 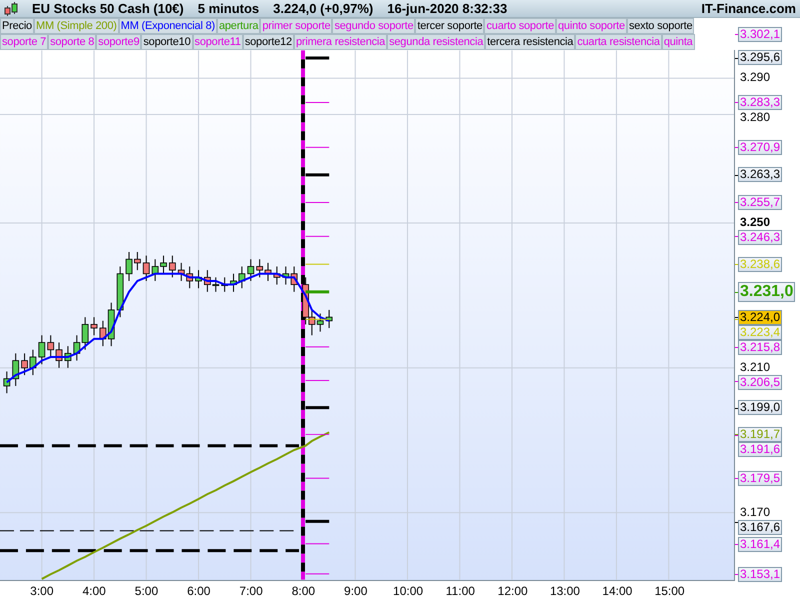 What do you see at coordinates (304, 591) in the screenshot?
I see `time-axis-label: 8:00` at bounding box center [304, 591].